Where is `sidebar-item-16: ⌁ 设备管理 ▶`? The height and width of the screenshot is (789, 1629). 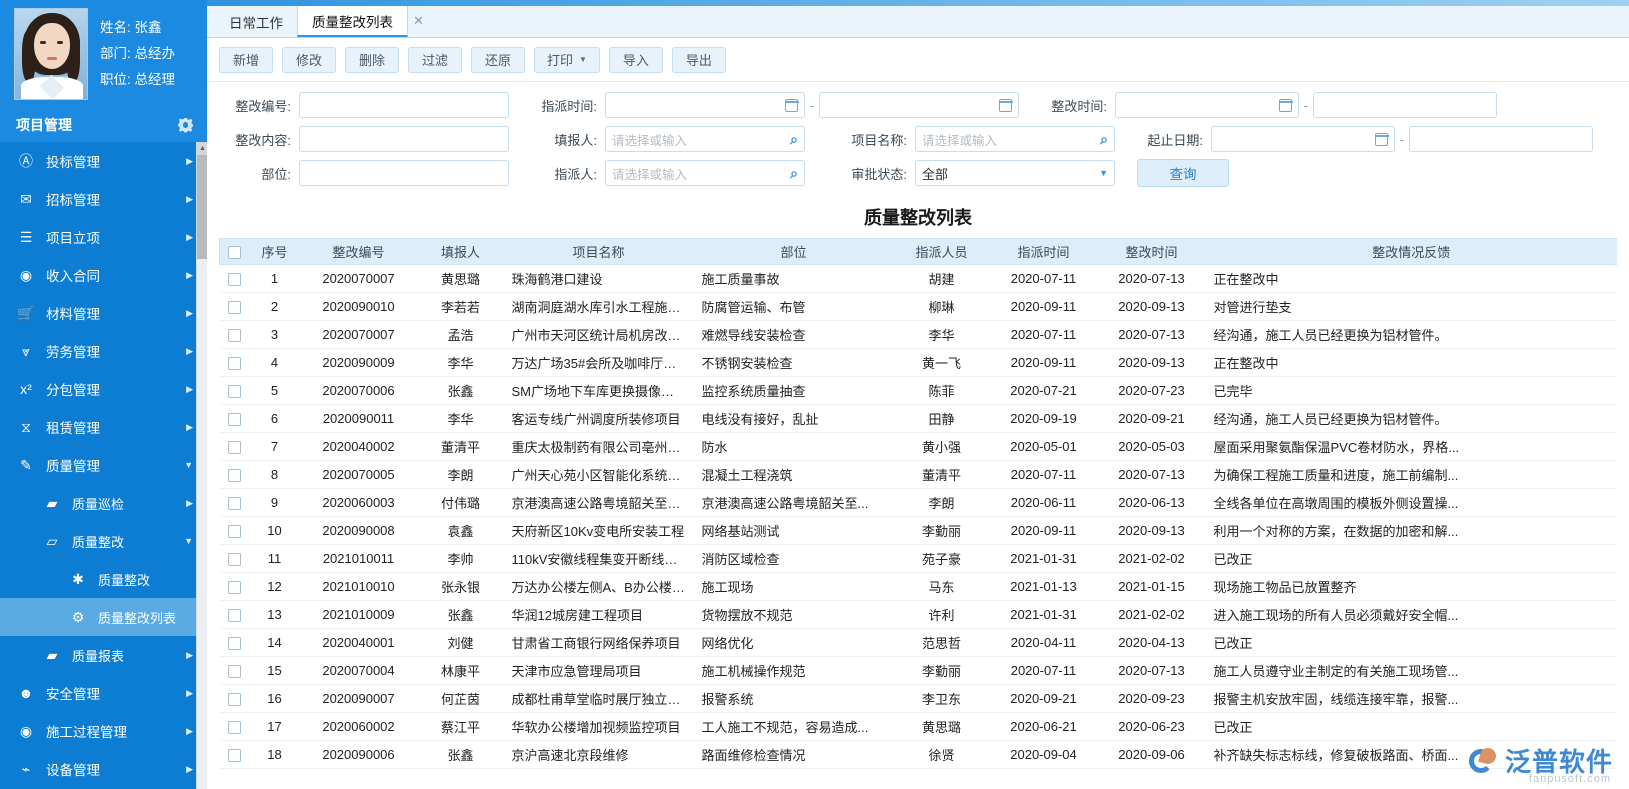
sidebar-item-16: ⌁ 设备管理 ▶ is located at coordinates (103, 769).